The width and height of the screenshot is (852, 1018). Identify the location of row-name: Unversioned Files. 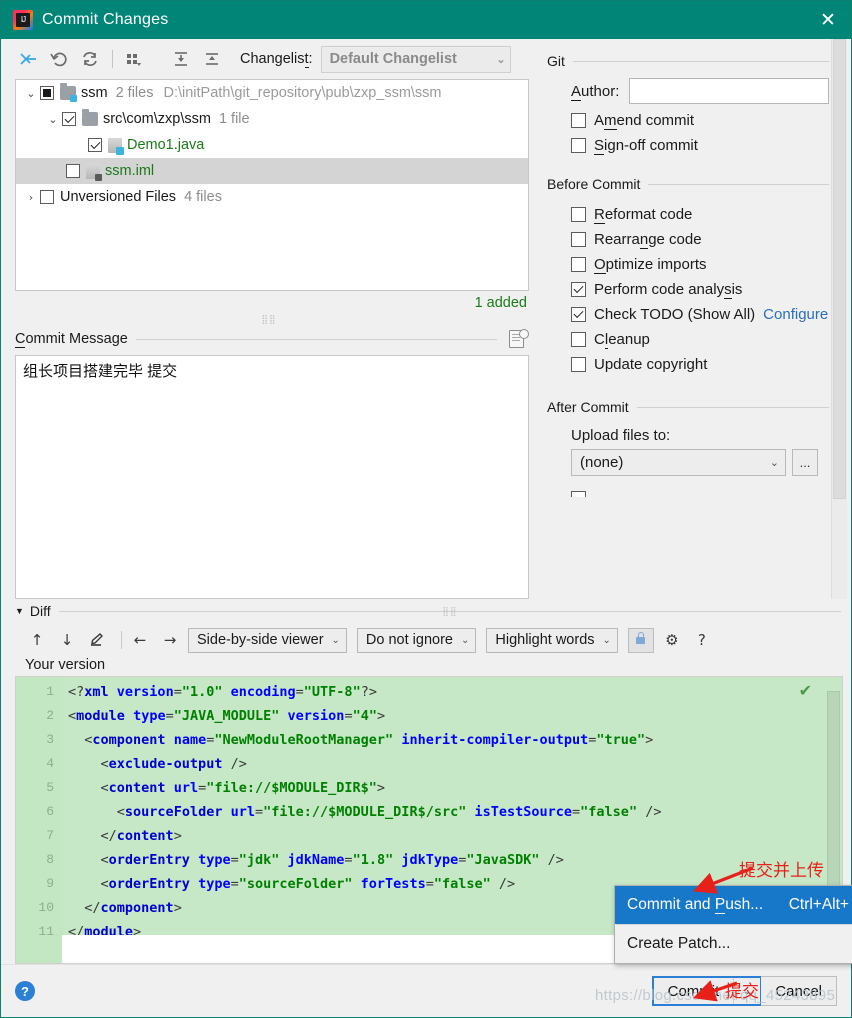
(118, 197).